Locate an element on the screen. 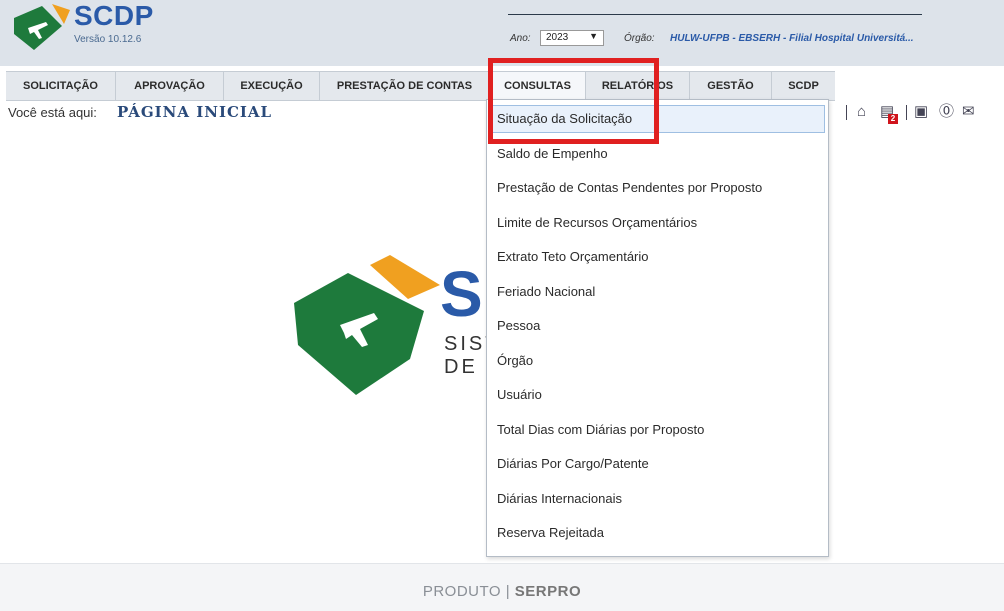  help-icon: ⓪ is located at coordinates (946, 112).